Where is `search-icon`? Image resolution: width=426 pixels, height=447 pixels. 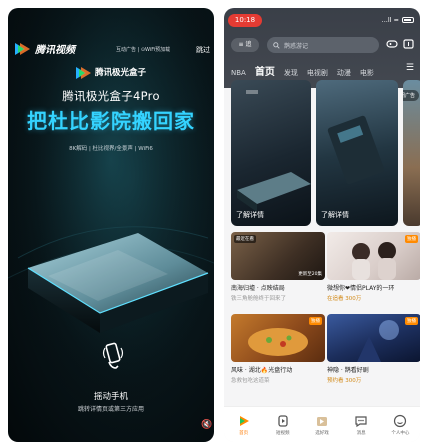
search-icon is located at coordinates (276, 45).